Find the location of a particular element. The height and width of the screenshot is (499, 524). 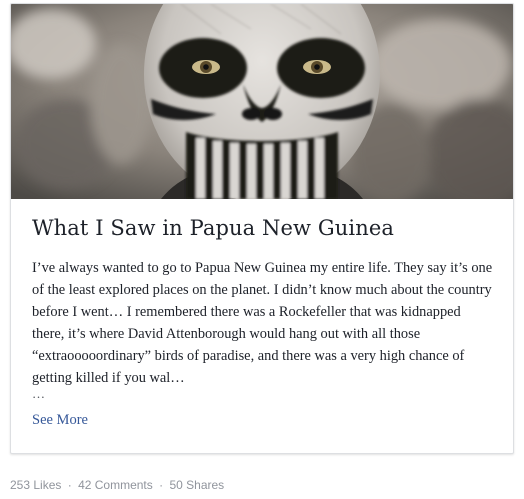

comments-count: 42 Comments is located at coordinates (115, 485).